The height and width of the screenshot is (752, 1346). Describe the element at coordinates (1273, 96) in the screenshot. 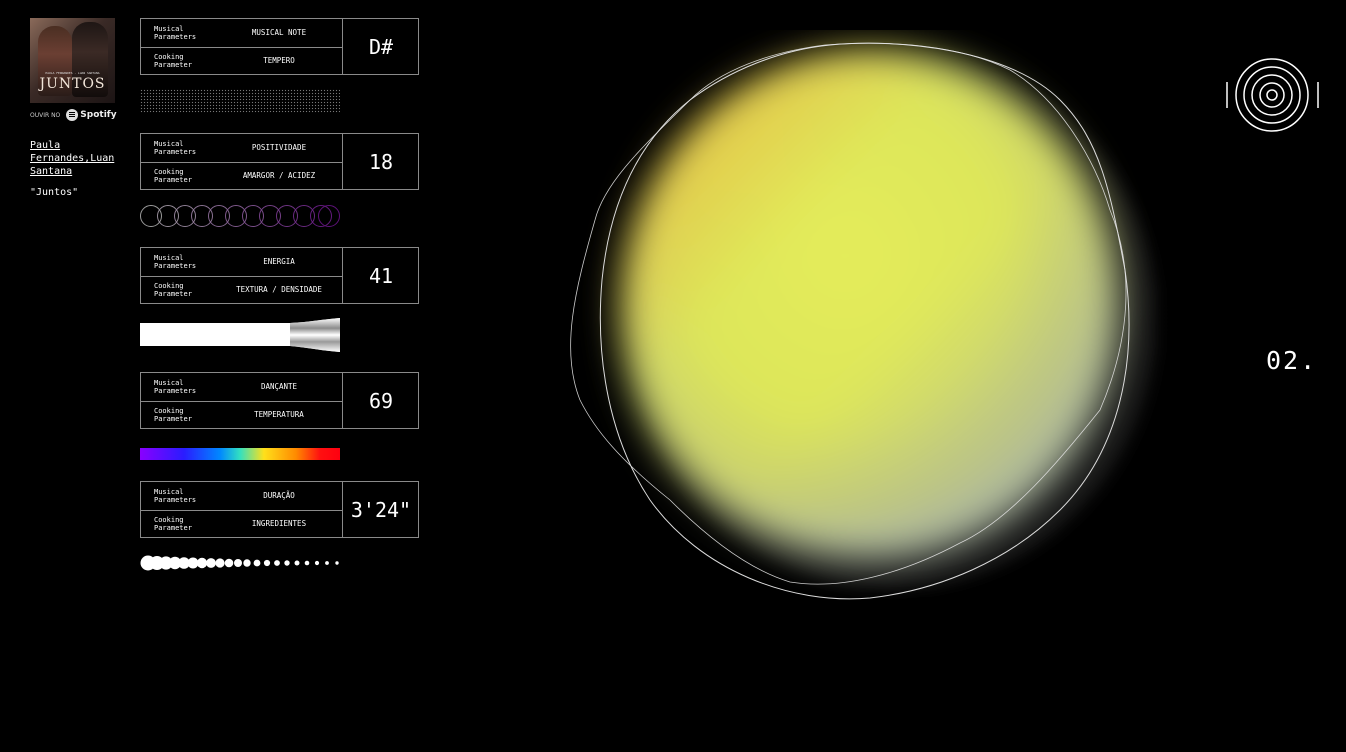

I see `concentric-circles-icon` at that location.